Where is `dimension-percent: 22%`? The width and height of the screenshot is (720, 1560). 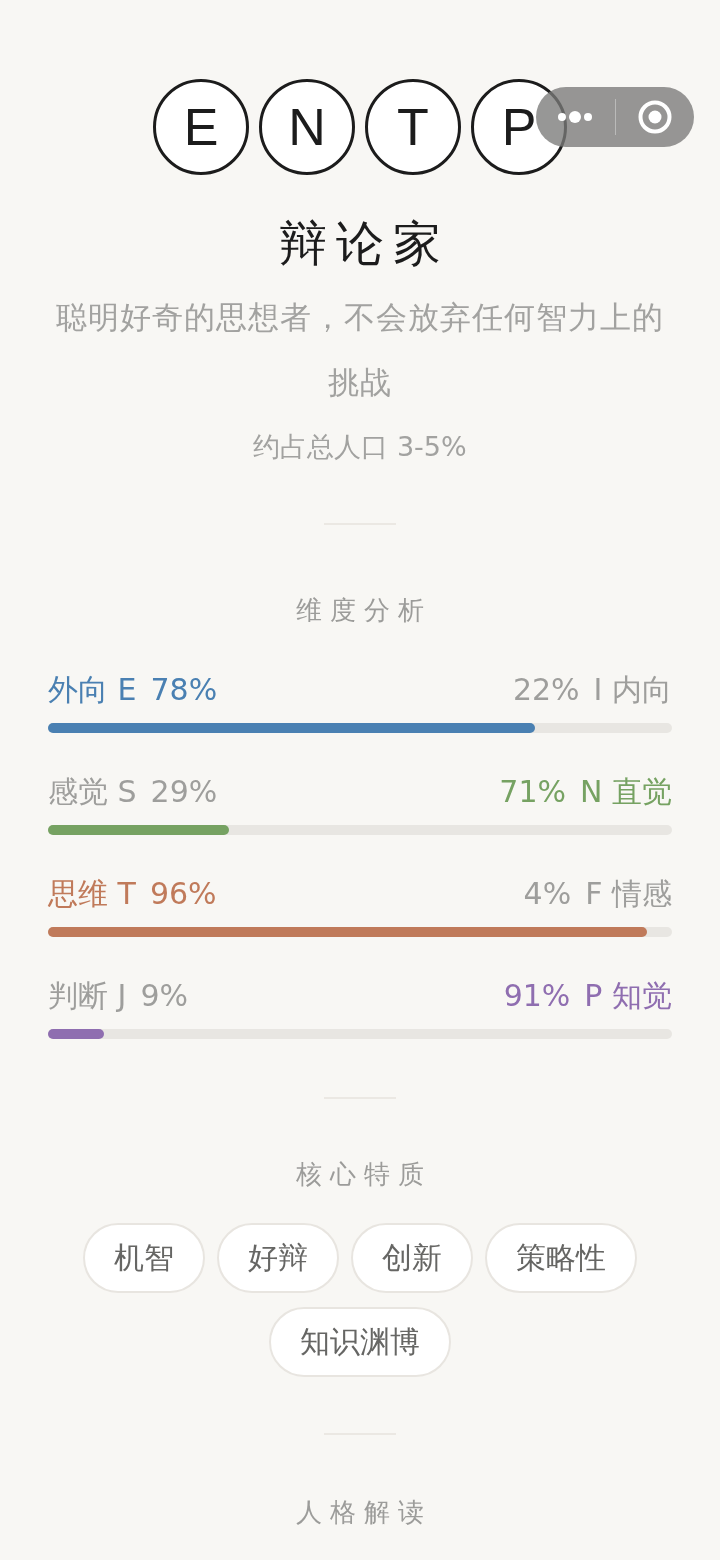 dimension-percent: 22% is located at coordinates (546, 690).